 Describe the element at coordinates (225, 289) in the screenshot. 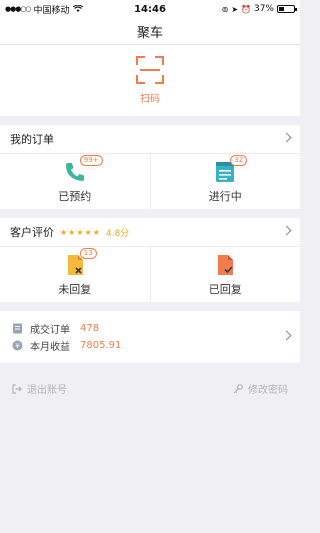

I see `review-replied-label: 已回复` at that location.